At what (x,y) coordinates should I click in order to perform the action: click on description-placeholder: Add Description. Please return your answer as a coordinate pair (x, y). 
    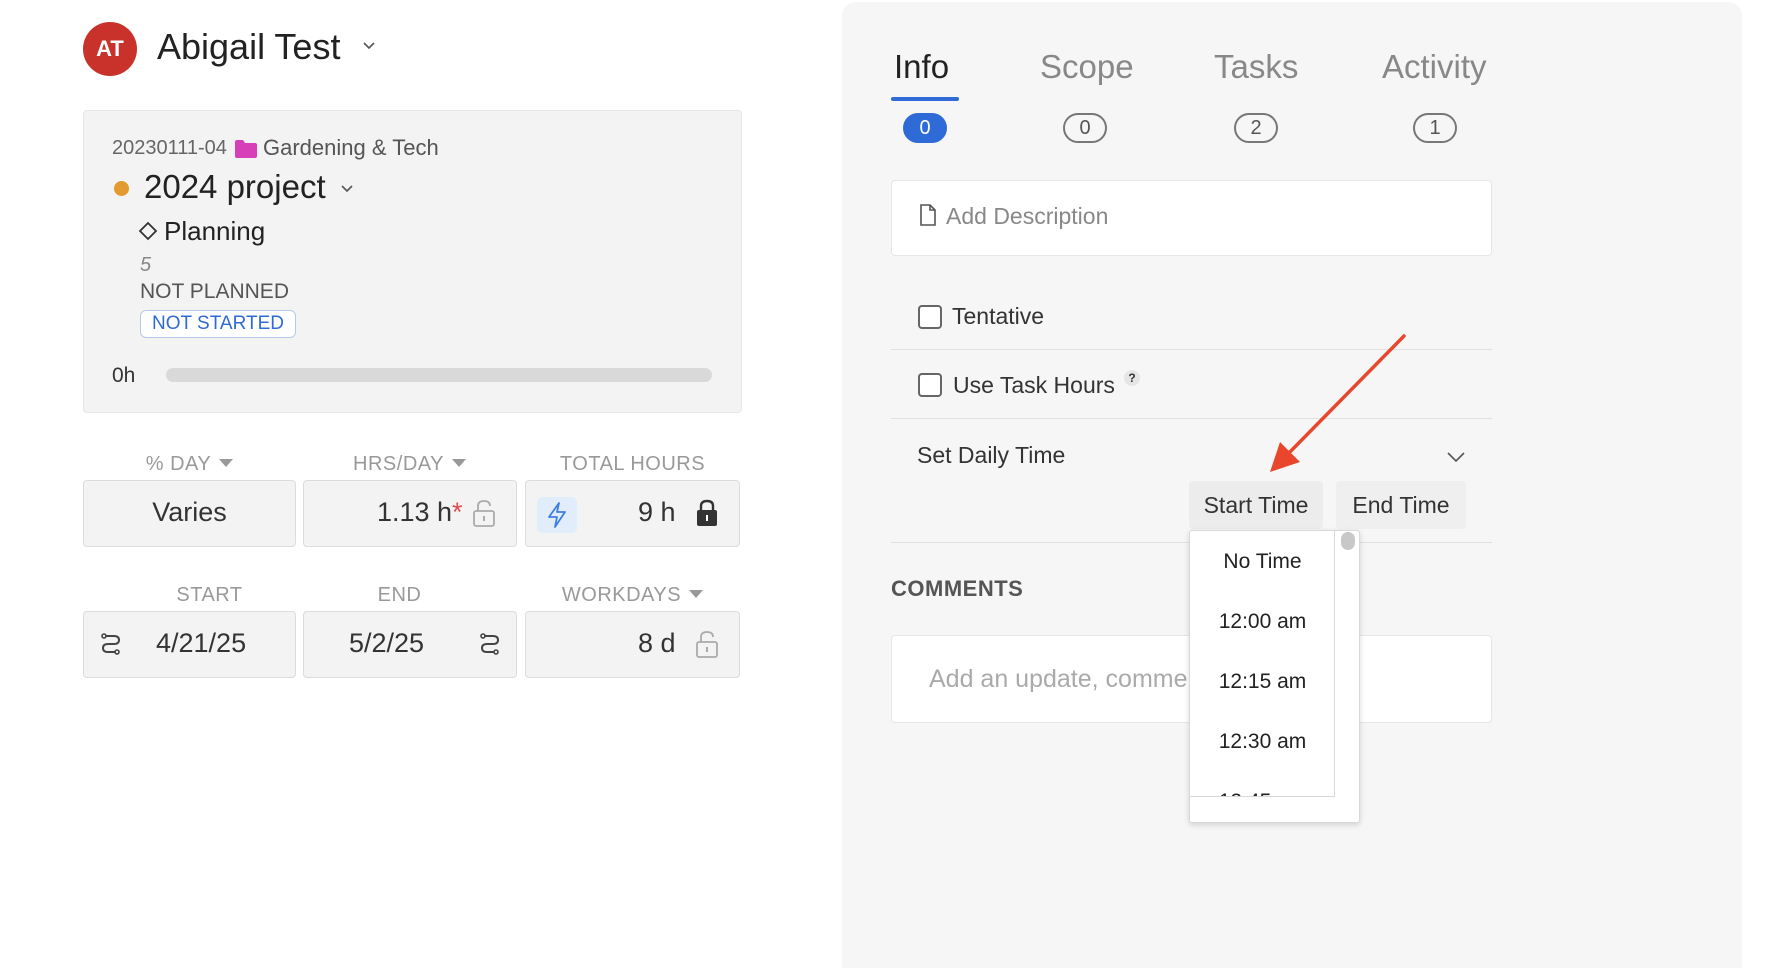
    Looking at the image, I should click on (1027, 216).